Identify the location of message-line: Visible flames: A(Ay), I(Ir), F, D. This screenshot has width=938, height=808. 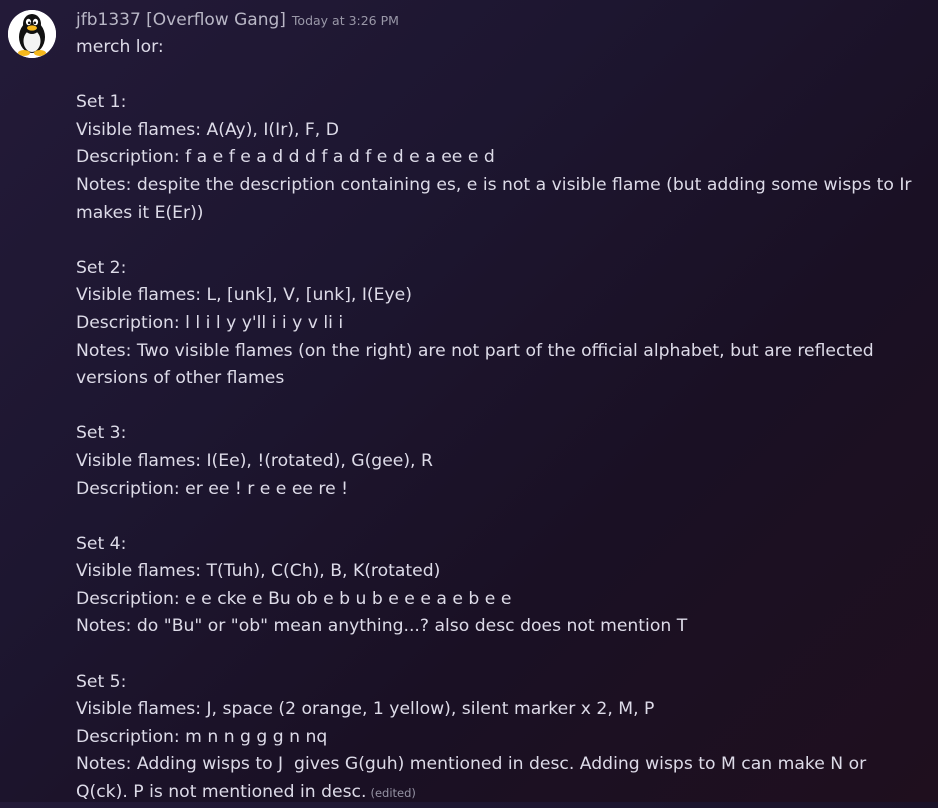
(207, 129).